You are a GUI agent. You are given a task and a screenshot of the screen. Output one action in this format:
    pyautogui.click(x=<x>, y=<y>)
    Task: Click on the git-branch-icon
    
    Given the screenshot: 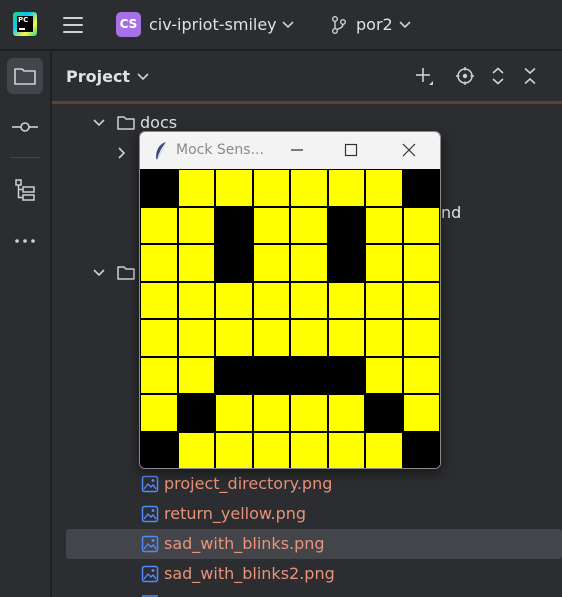 What is the action you would take?
    pyautogui.click(x=339, y=25)
    